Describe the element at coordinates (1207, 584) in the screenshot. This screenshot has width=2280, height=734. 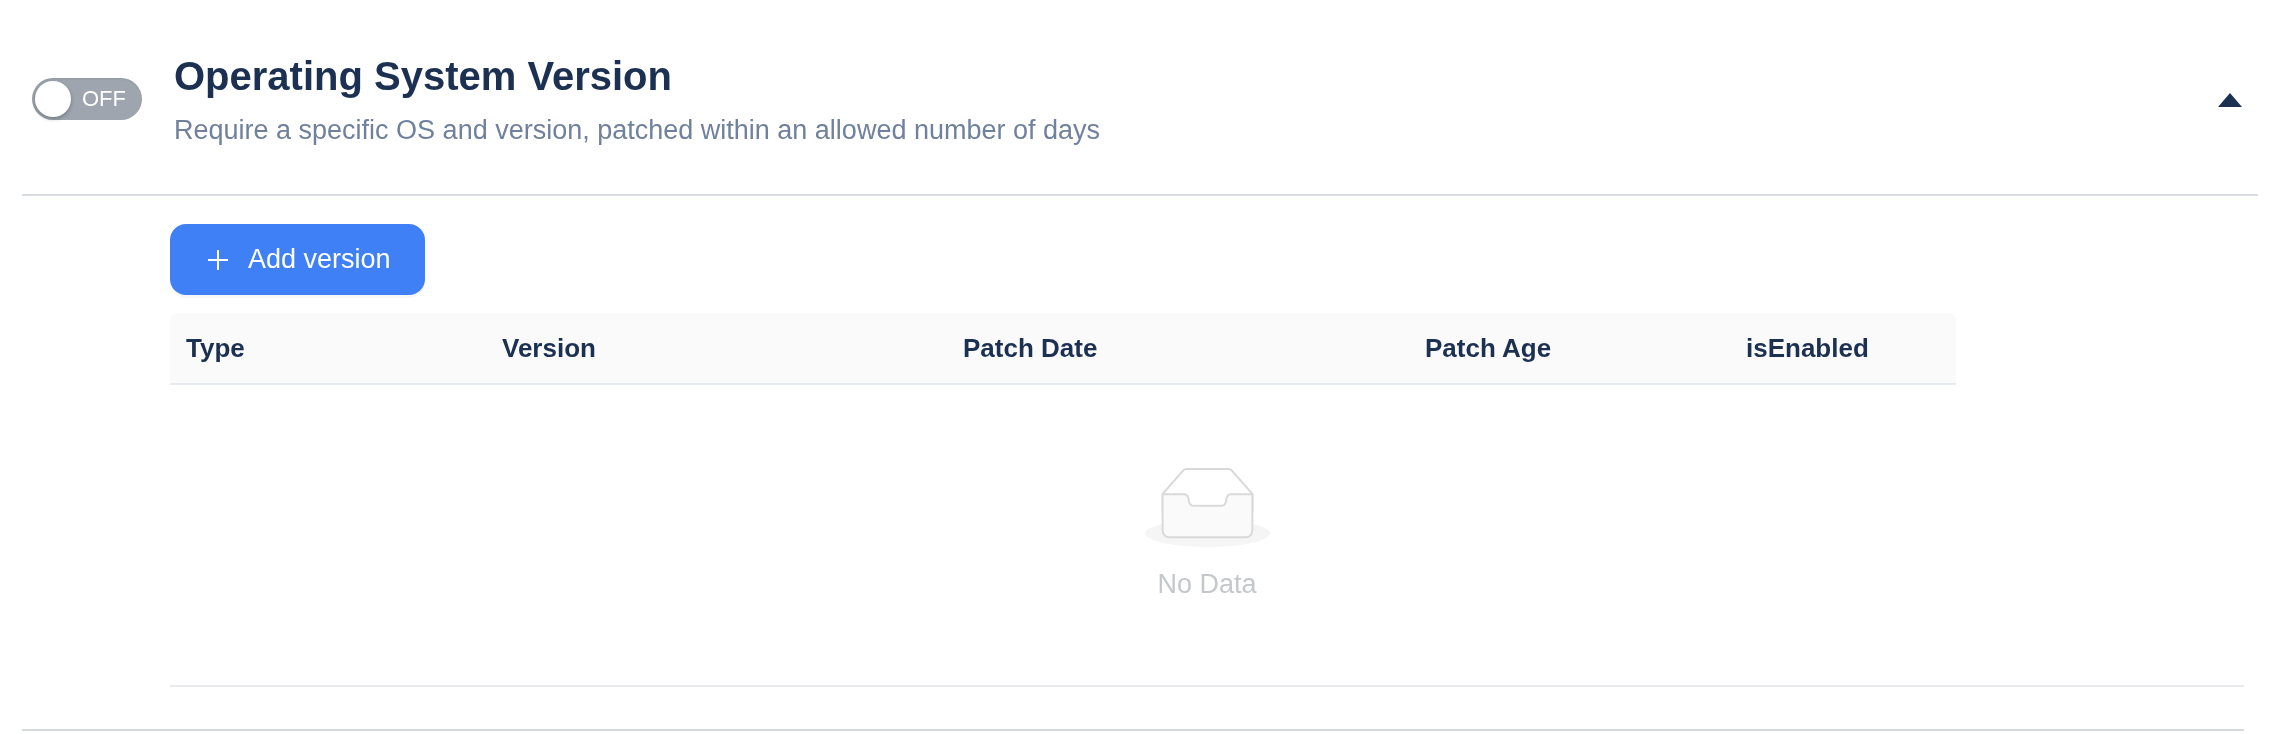
I see `empty-state-text: No Data` at that location.